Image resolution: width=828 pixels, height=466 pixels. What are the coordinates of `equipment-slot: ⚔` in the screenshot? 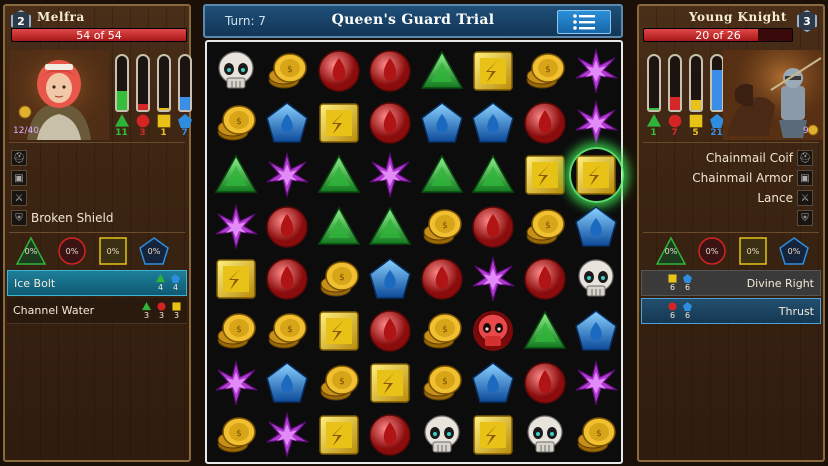 It's located at (97, 198).